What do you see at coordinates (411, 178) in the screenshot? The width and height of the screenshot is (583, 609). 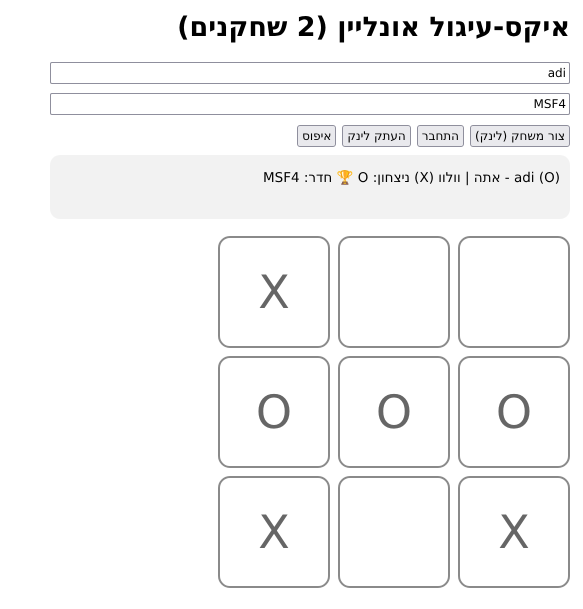 I see `status-text: adi (O) - אתה | וולוו (X) ניצחון: O 🏆 חדר: MSF4` at bounding box center [411, 178].